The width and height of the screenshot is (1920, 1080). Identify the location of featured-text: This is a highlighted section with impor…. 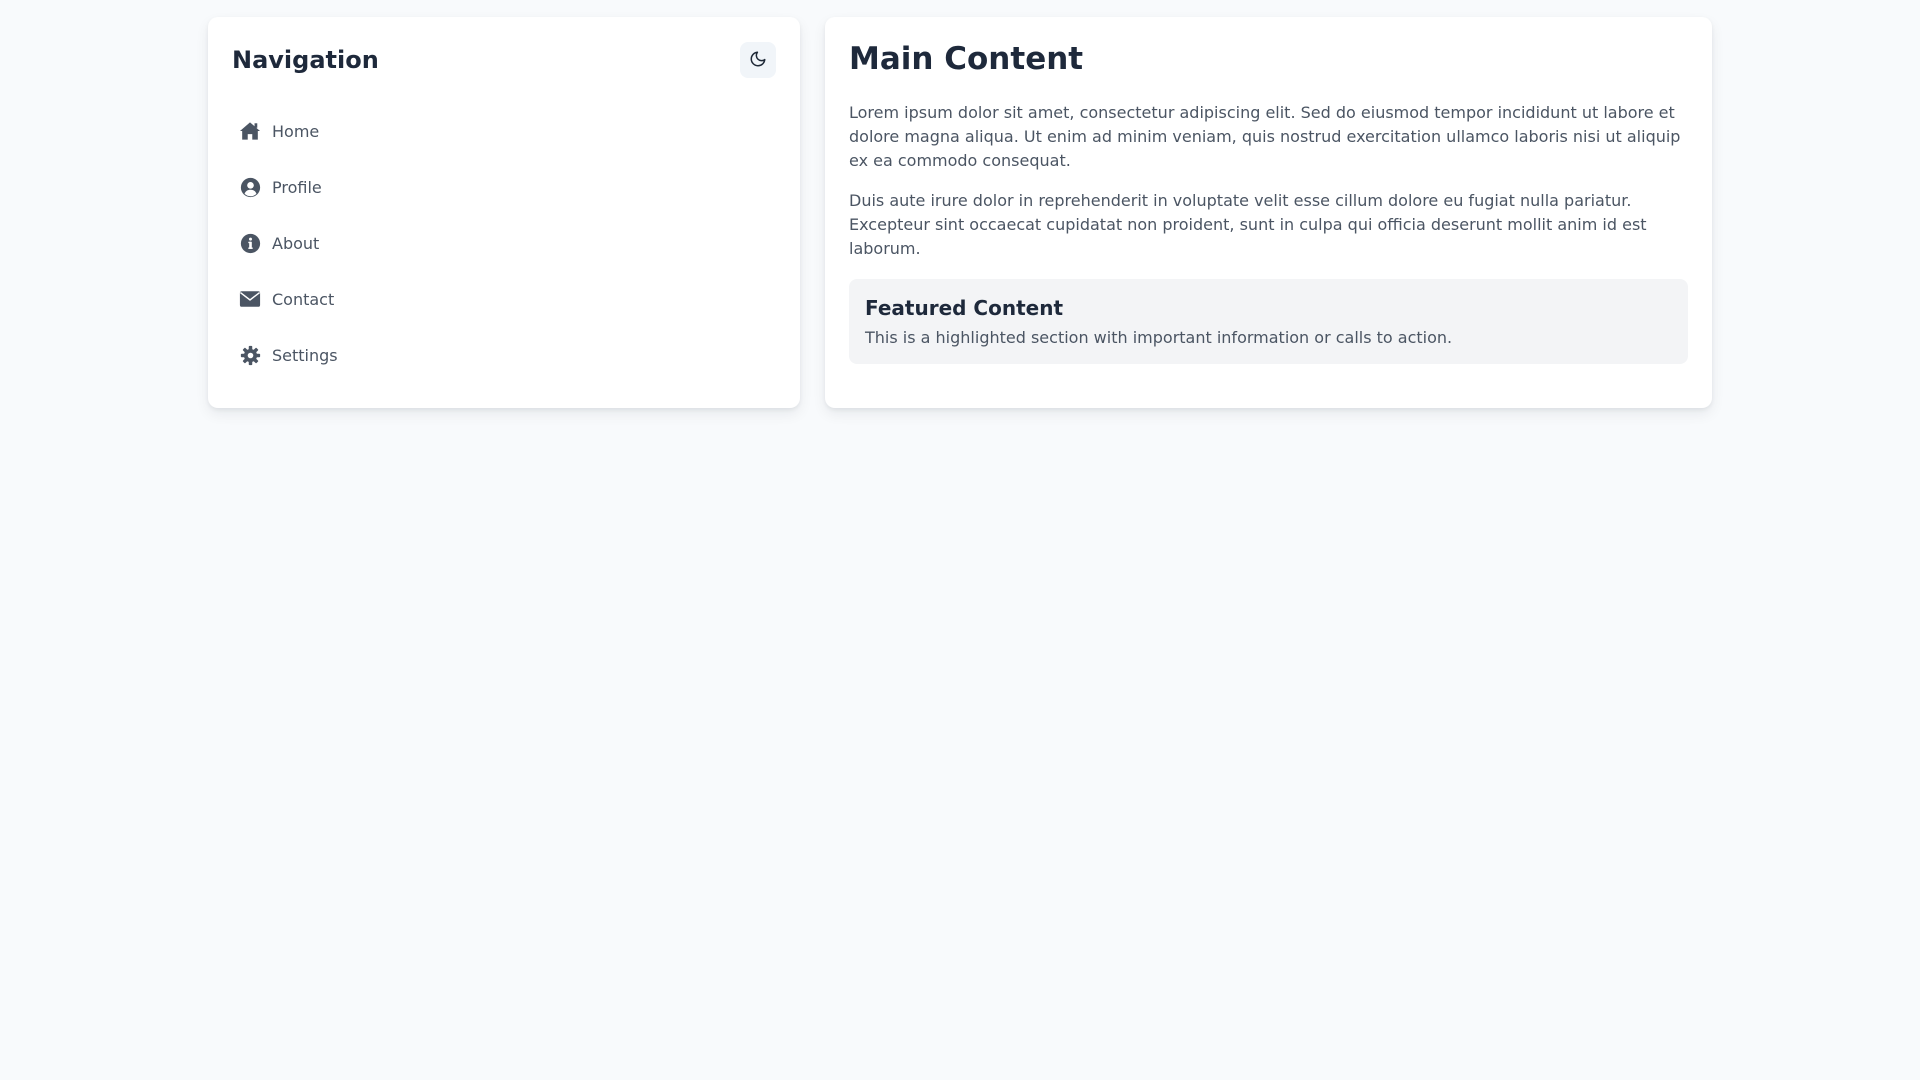
(1159, 338).